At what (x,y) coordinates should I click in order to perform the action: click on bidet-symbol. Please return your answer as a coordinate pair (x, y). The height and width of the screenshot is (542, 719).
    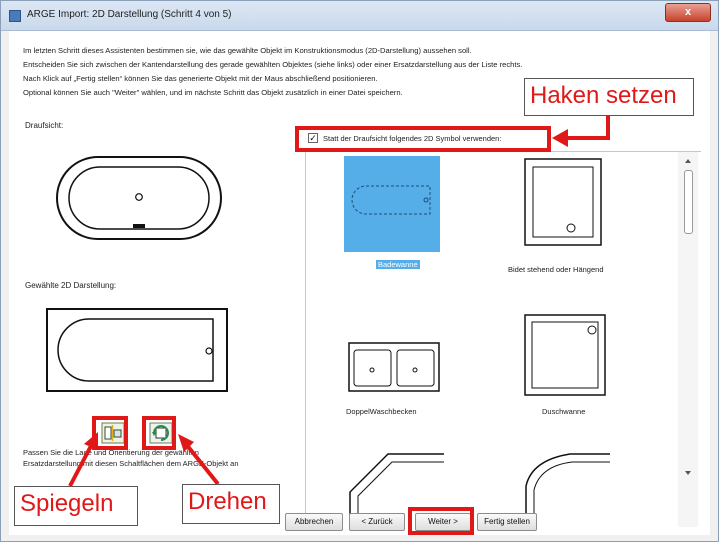
    Looking at the image, I should click on (563, 202).